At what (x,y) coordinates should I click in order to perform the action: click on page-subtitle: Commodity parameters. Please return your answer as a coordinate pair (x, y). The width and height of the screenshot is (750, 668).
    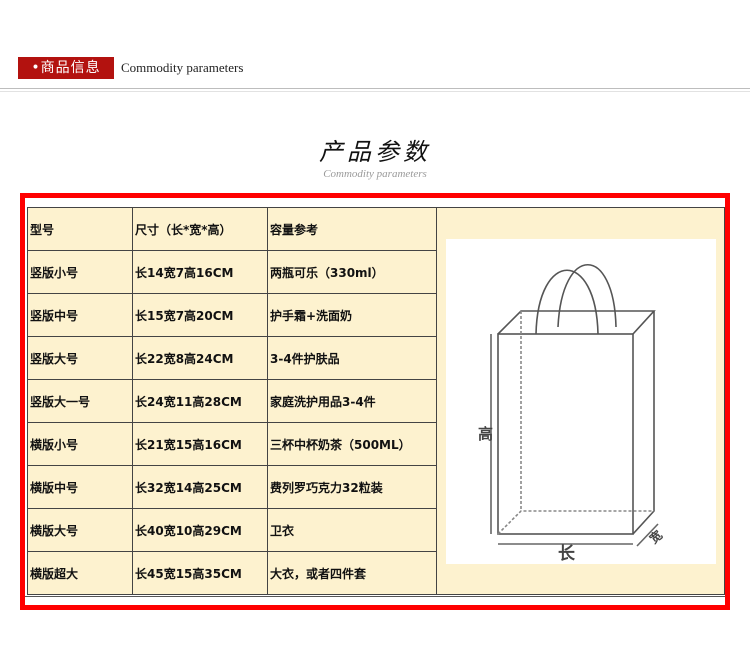
    Looking at the image, I should click on (375, 174).